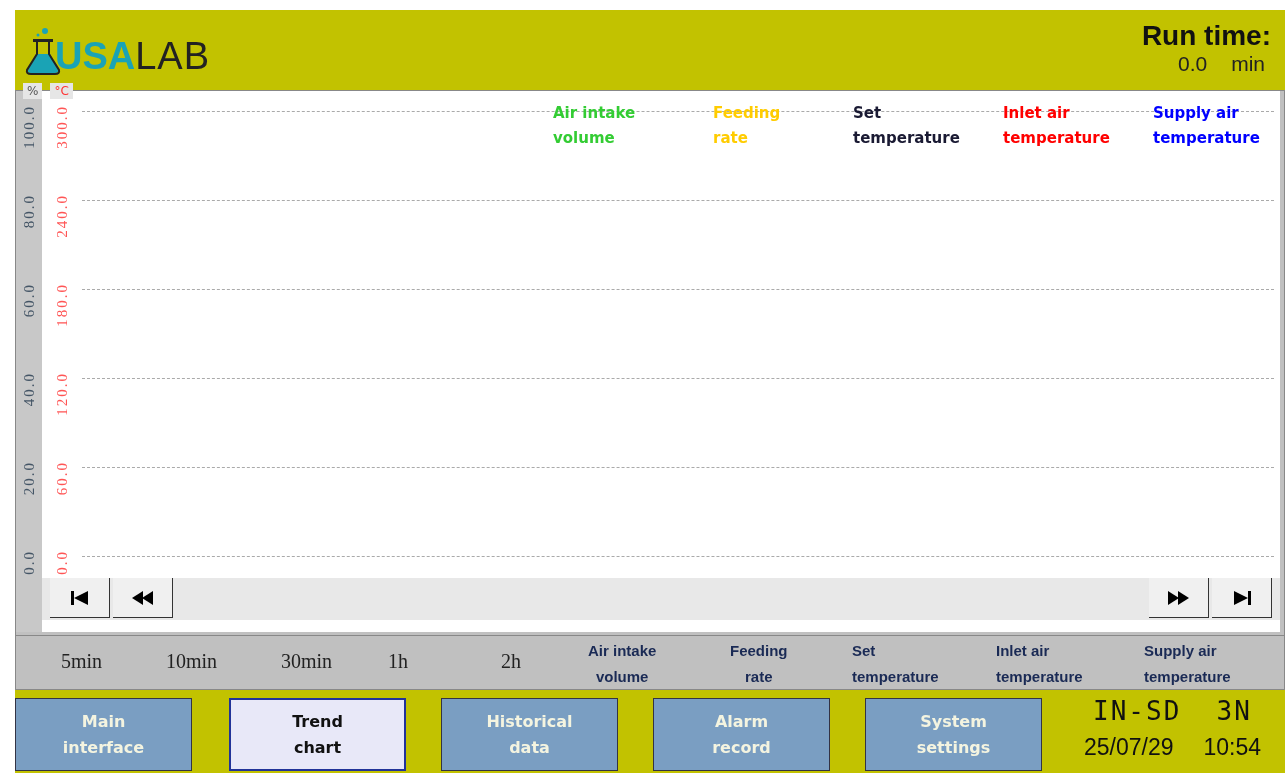  Describe the element at coordinates (1248, 64) in the screenshot. I see `run-time-unit: min` at that location.